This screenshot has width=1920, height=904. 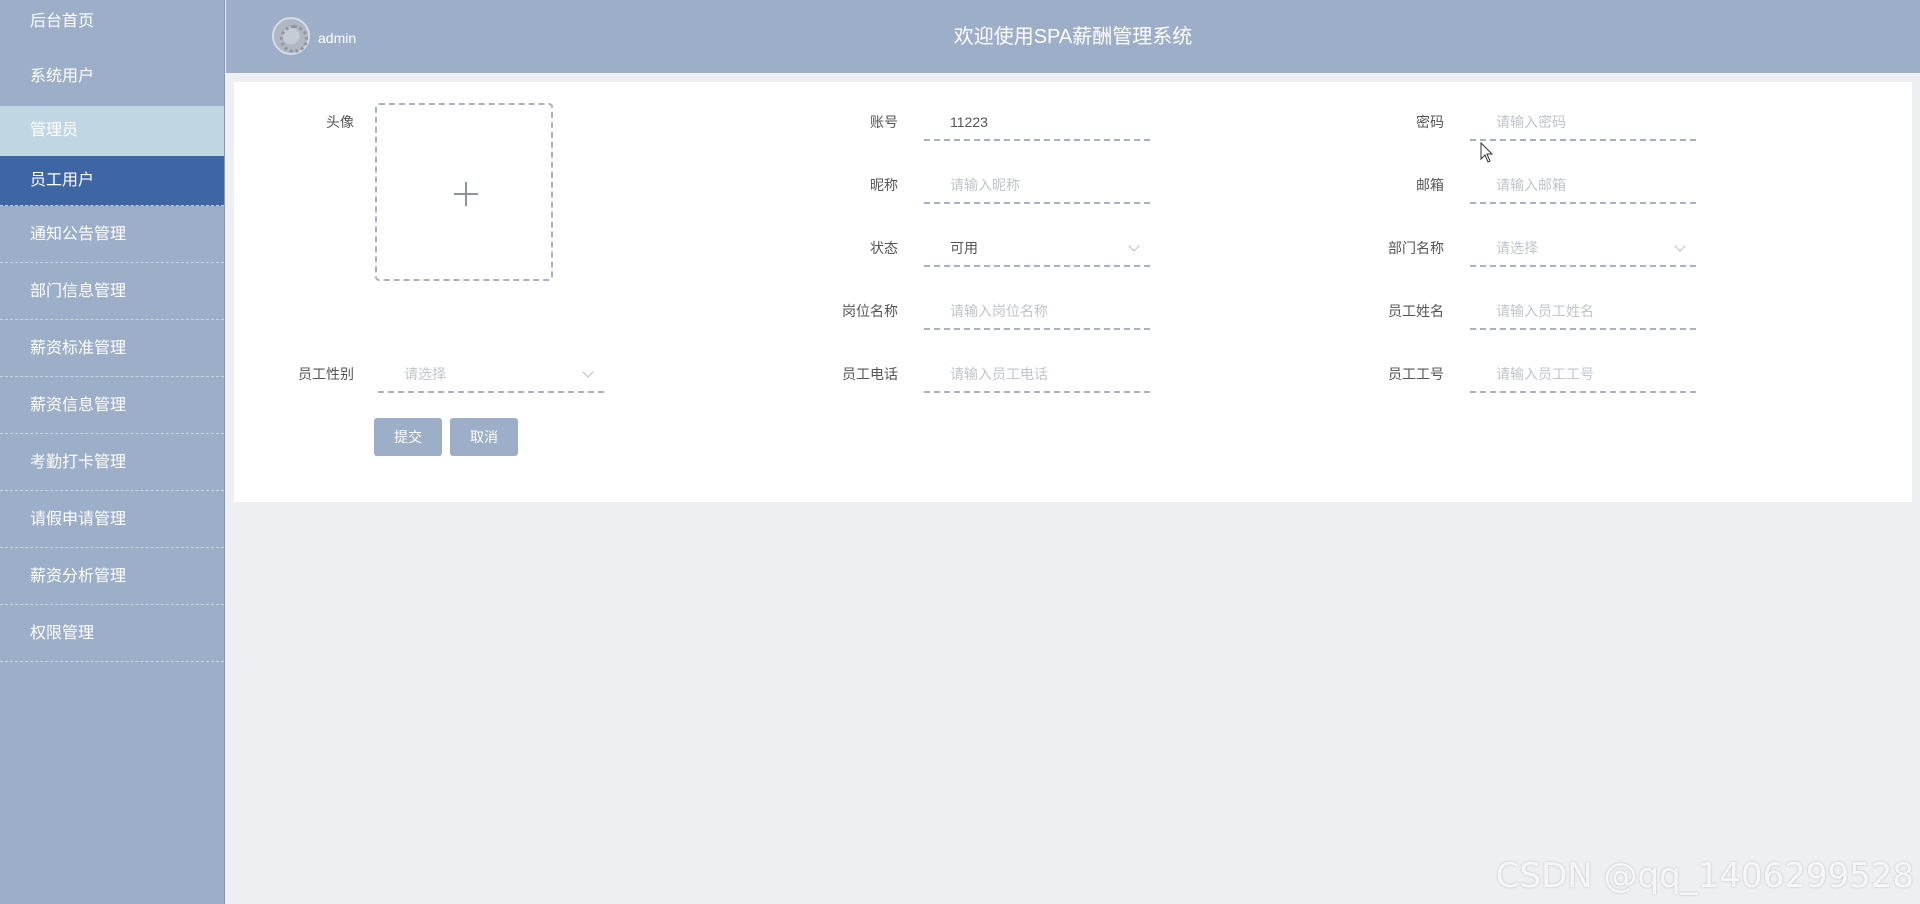 I want to click on sidebar-item-home: 后台首页, so click(x=112, y=24).